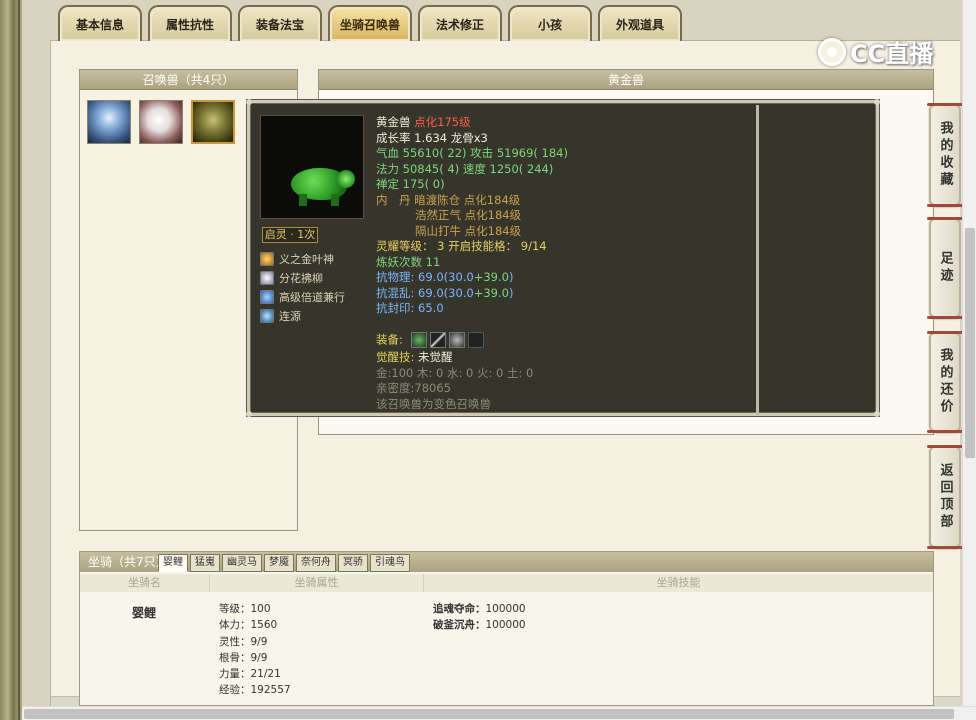 This screenshot has width=976, height=720. Describe the element at coordinates (250, 674) in the screenshot. I see `mount-attr: 力量：21/21` at that location.